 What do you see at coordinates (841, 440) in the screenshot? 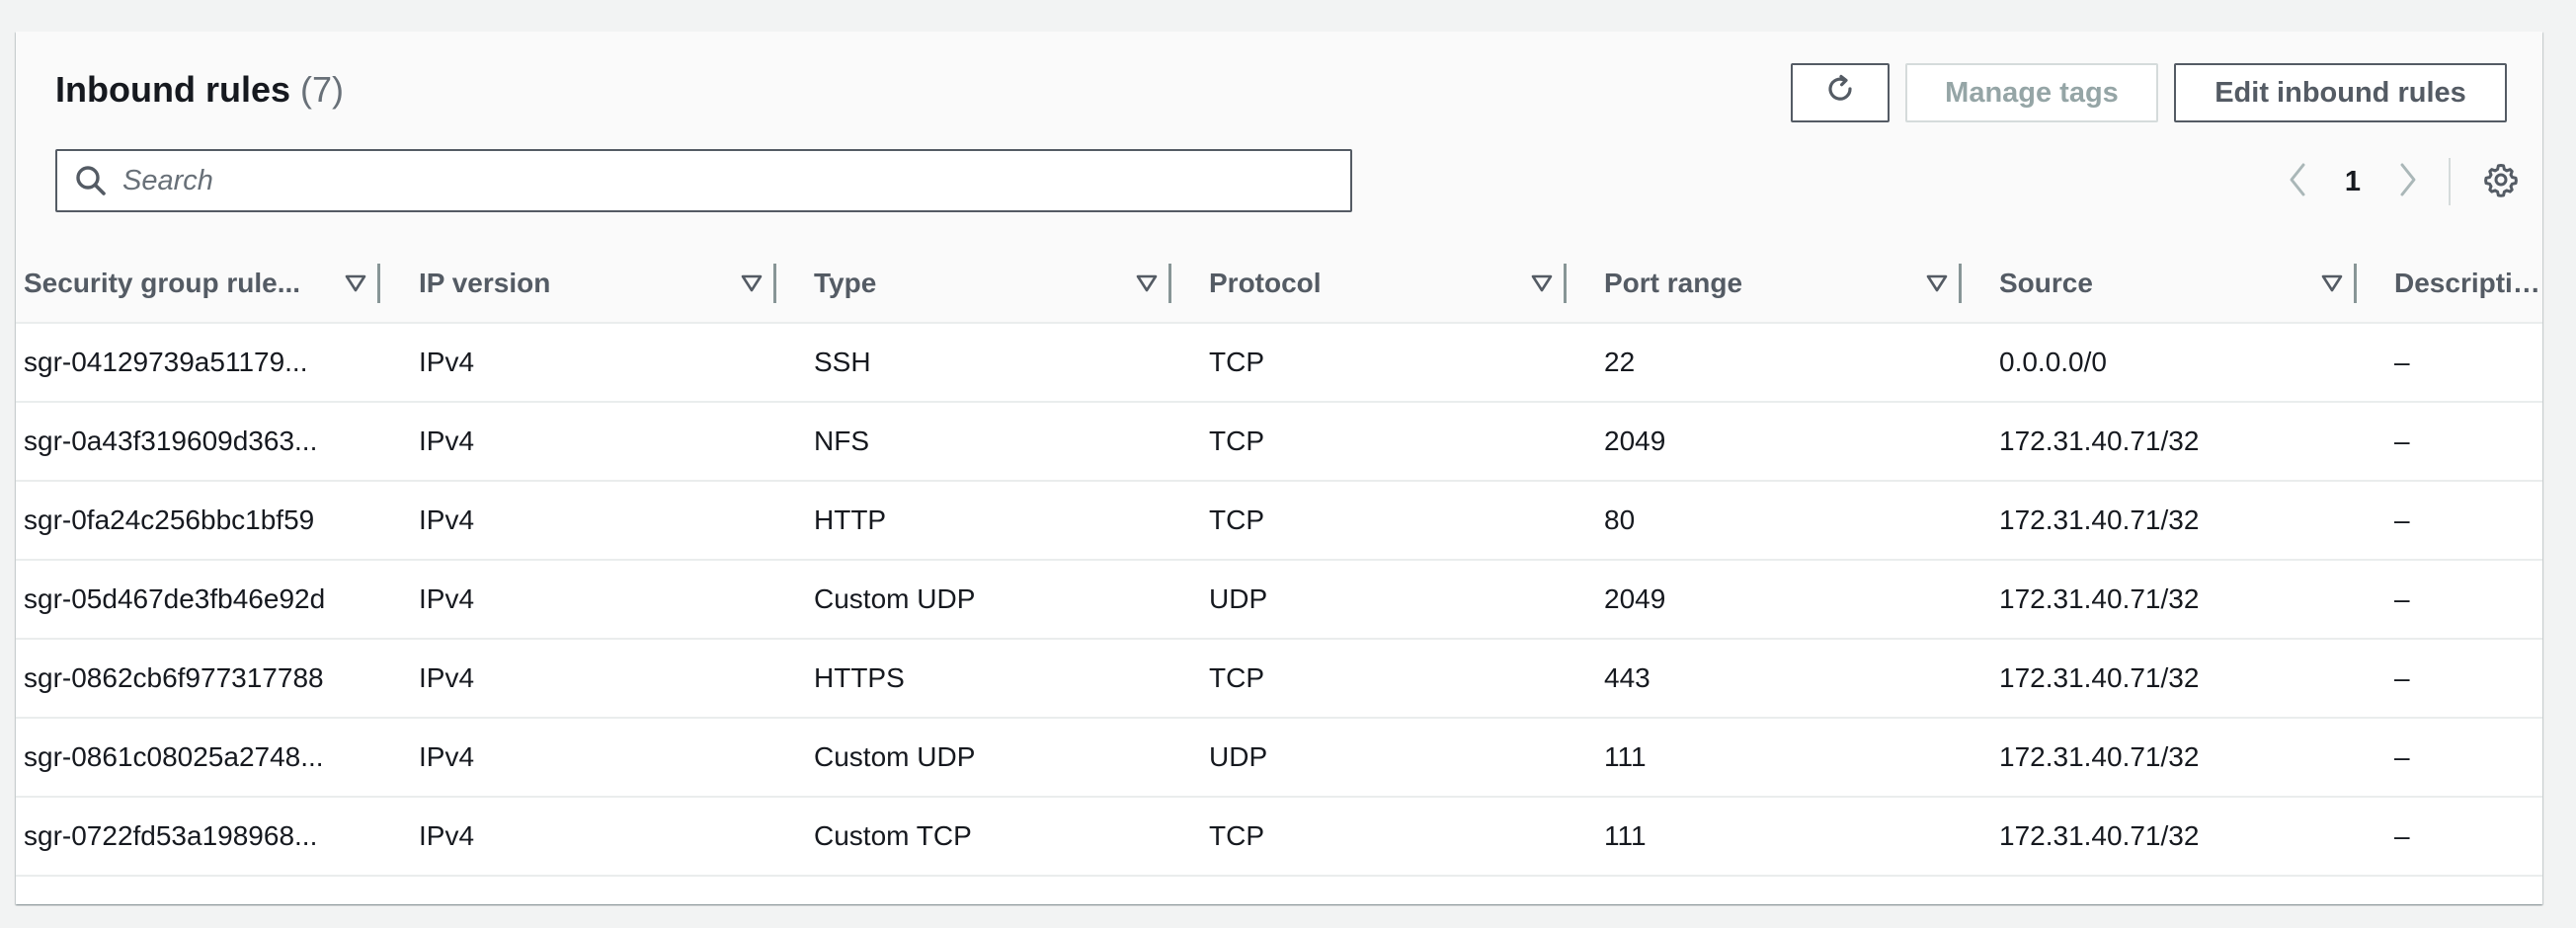
I see `cell-type: NFS` at bounding box center [841, 440].